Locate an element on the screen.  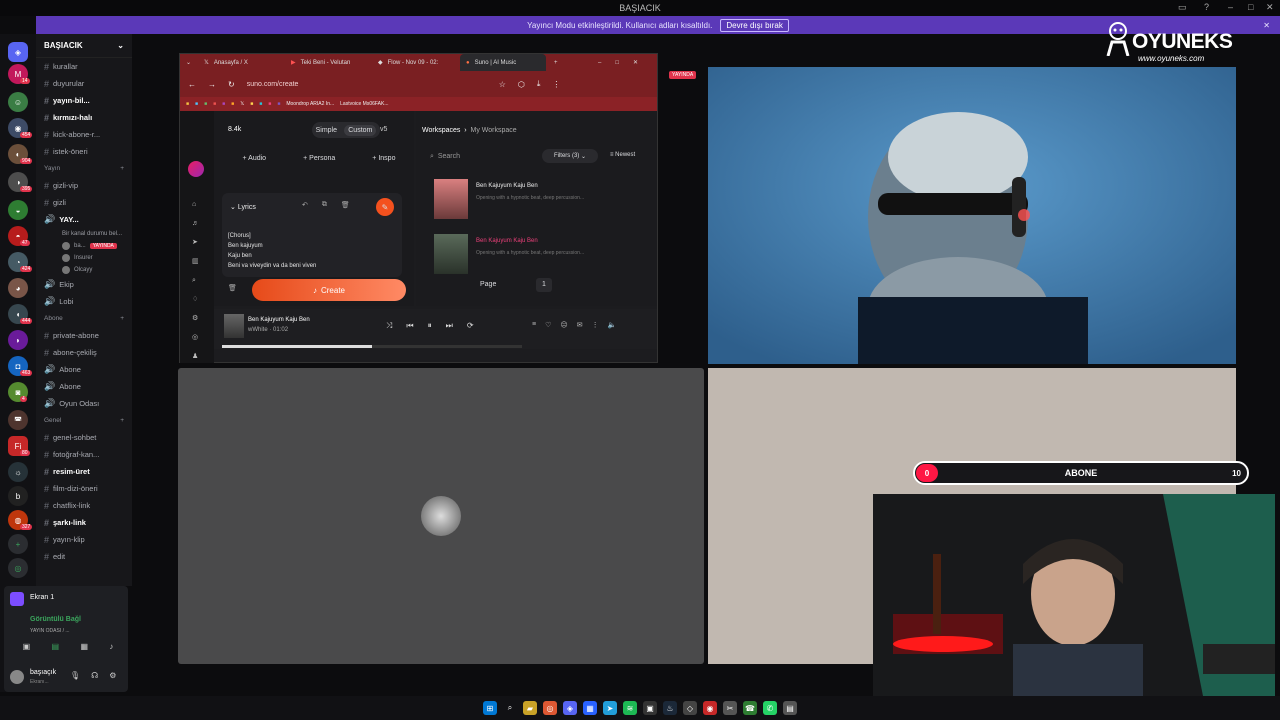
disable-streamer-mode-button: Devre dışı bırak is located at coordinates (754, 25).